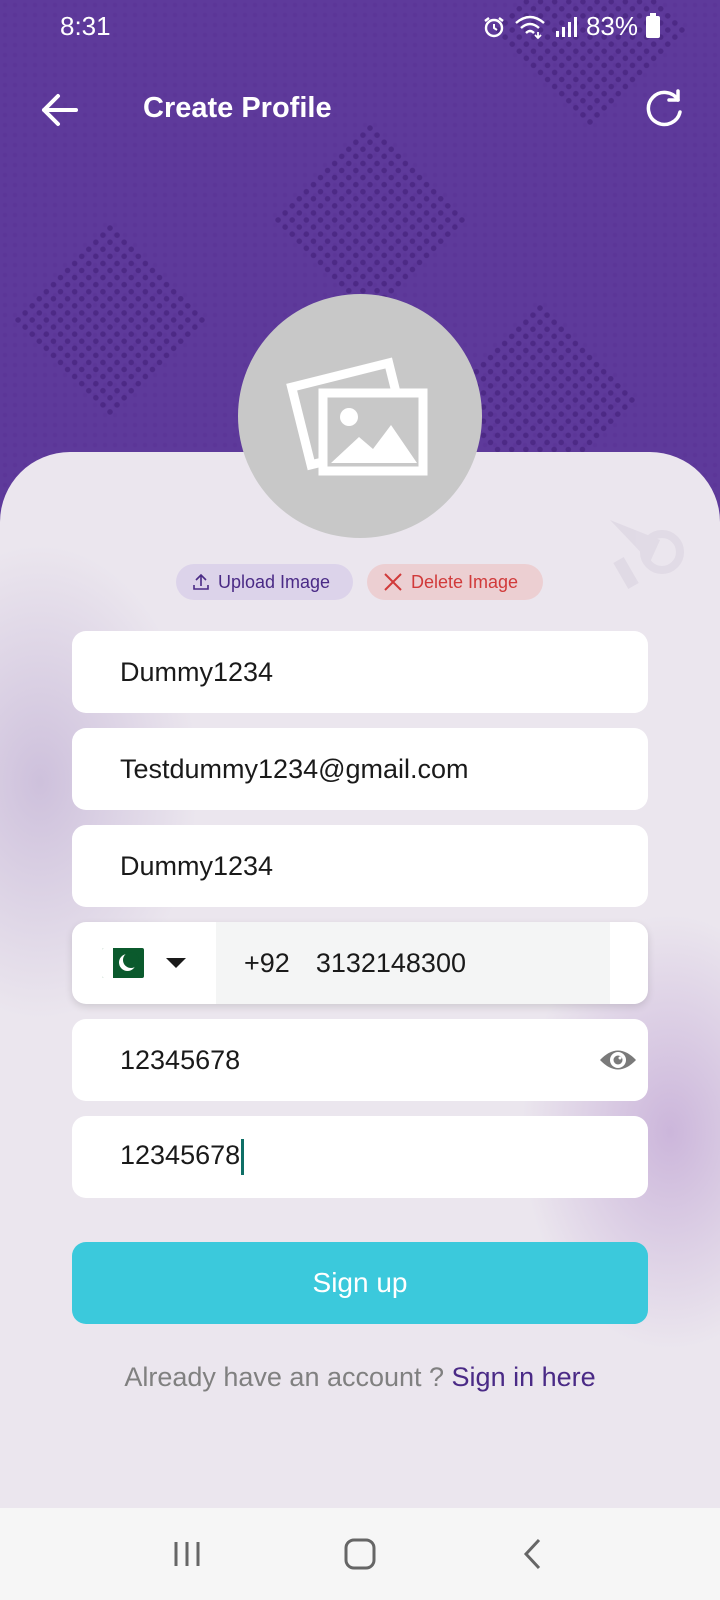 Image resolution: width=720 pixels, height=1600 pixels. Describe the element at coordinates (618, 1060) in the screenshot. I see `eye-icon` at that location.